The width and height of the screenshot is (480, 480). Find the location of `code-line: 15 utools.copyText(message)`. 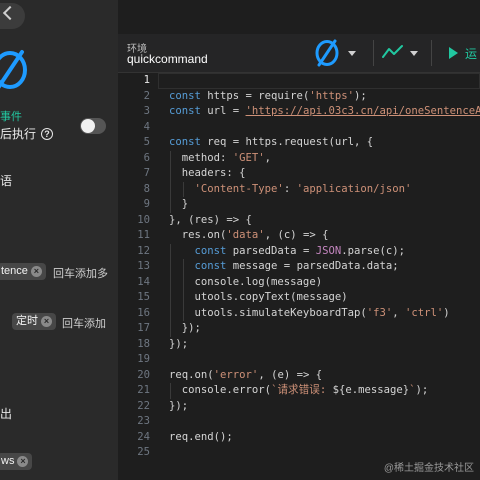

code-line: 15 utools.copyText(message) is located at coordinates (299, 298).